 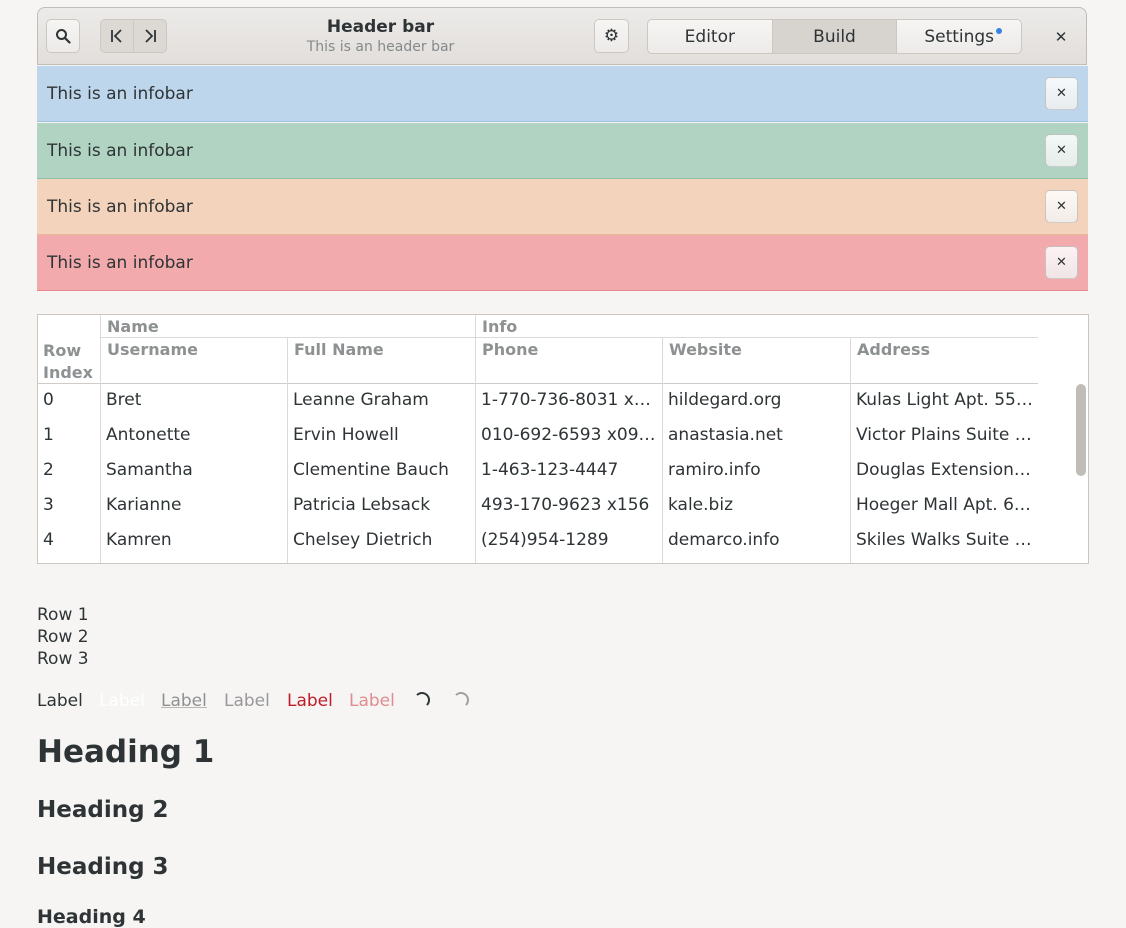 What do you see at coordinates (372, 701) in the screenshot?
I see `label-error-dim: Label` at bounding box center [372, 701].